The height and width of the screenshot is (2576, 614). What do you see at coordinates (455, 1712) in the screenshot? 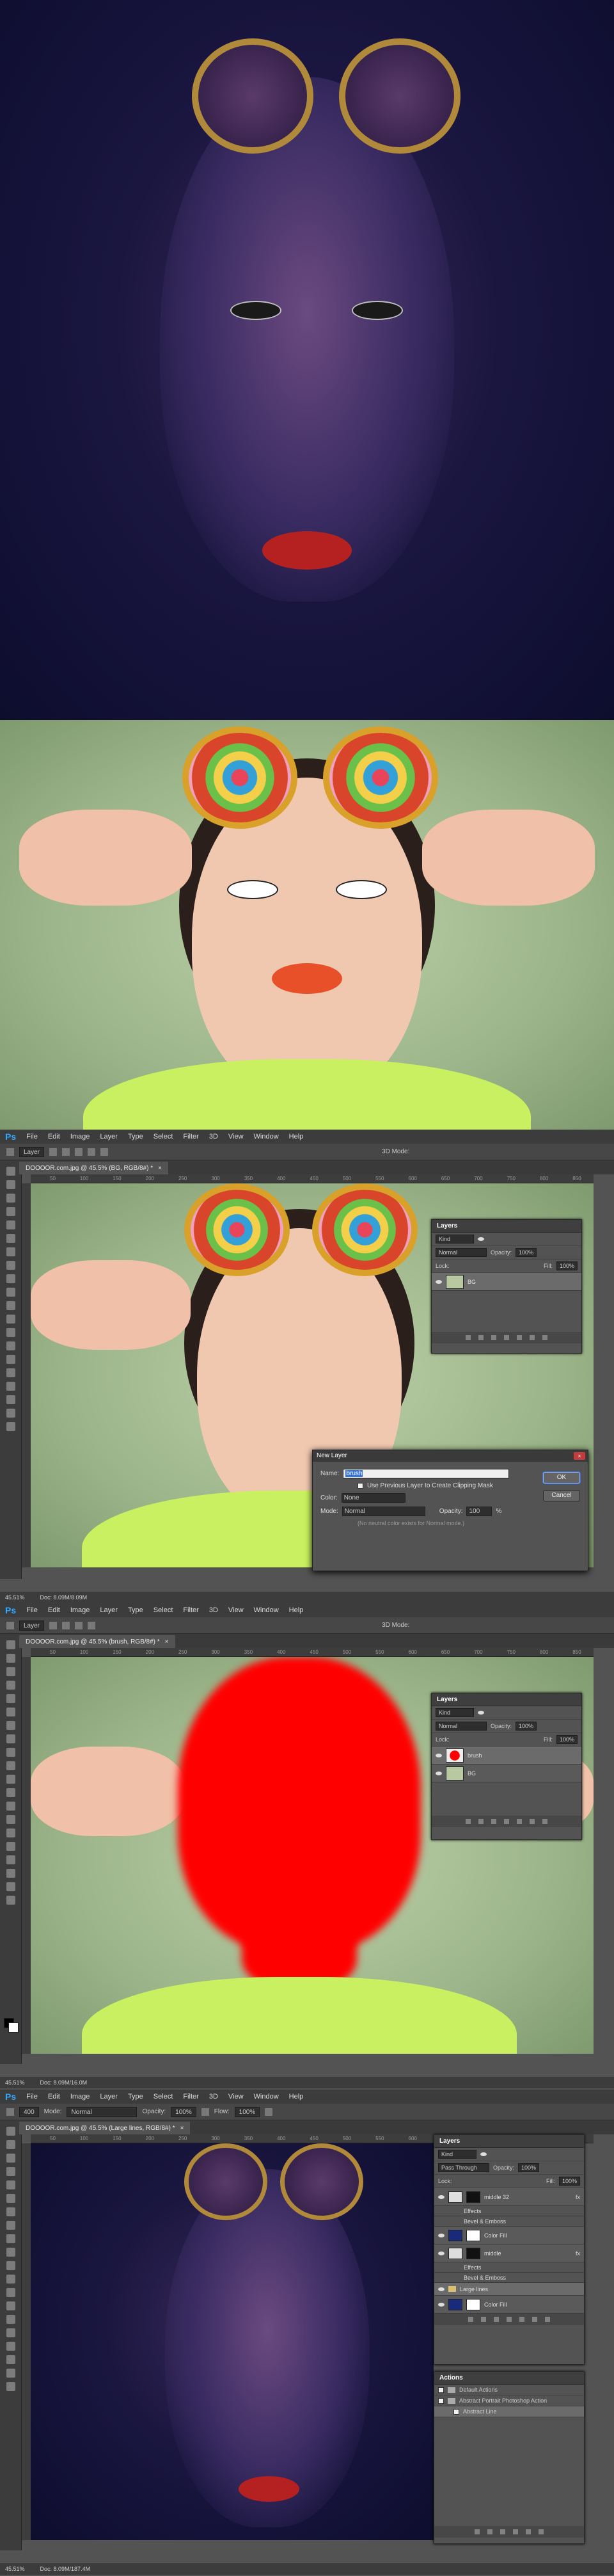
I see `layer-filter: Kind` at bounding box center [455, 1712].